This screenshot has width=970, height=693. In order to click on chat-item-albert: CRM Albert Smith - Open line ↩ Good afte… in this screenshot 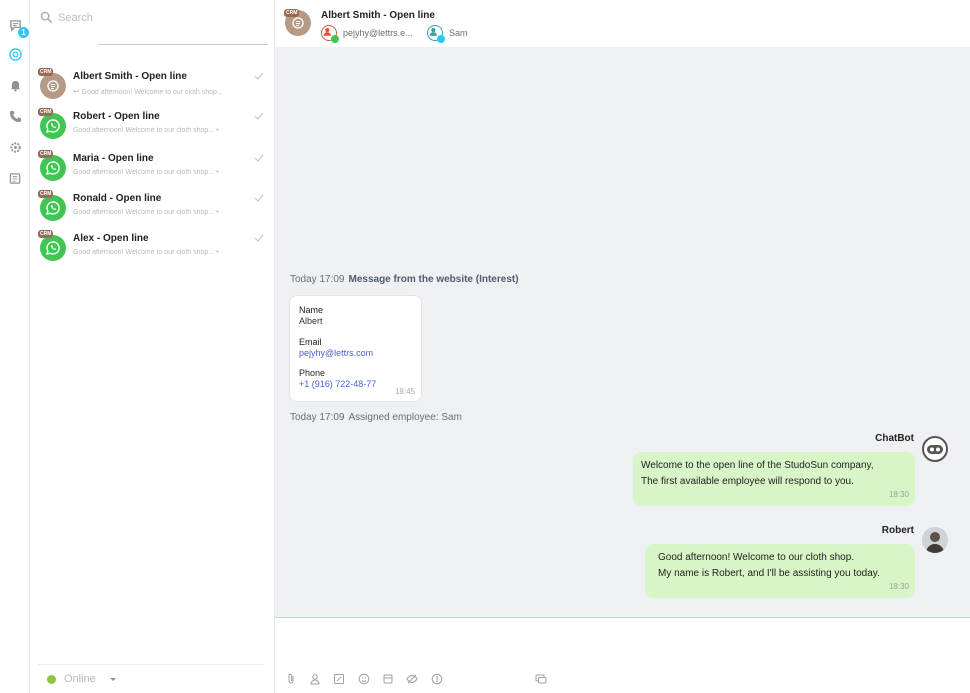, I will do `click(152, 89)`.